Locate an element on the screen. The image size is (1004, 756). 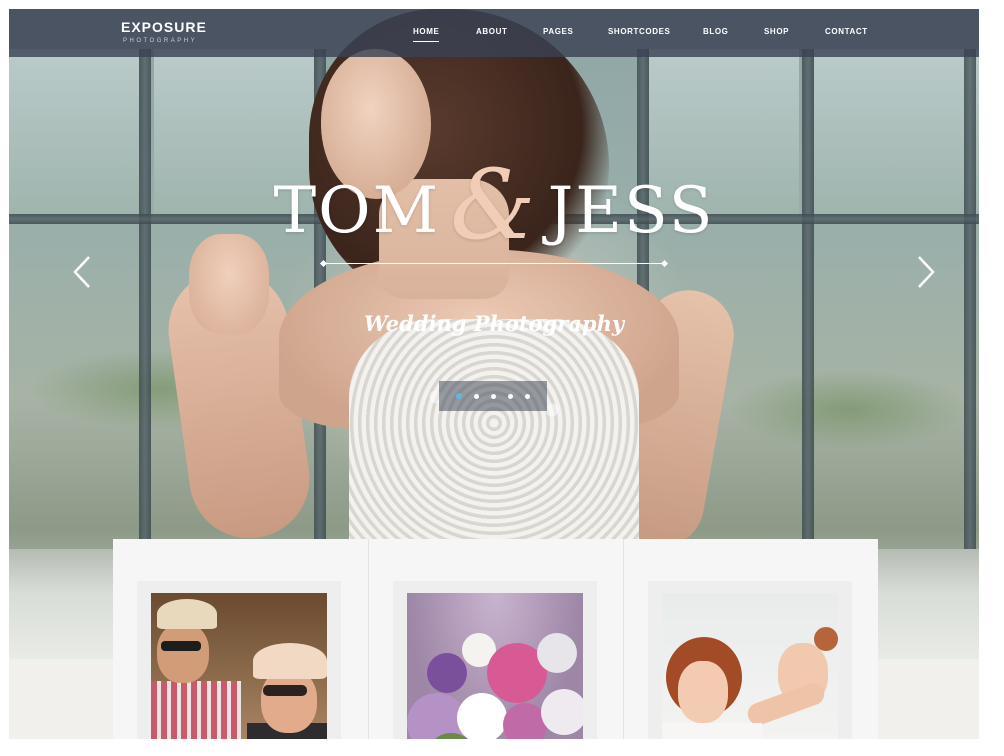
logo-subtitle: PHOTOGRAPHY is located at coordinates (160, 41).